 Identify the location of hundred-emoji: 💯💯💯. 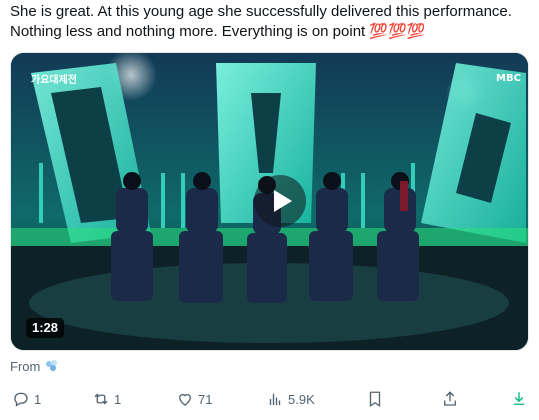
(397, 31).